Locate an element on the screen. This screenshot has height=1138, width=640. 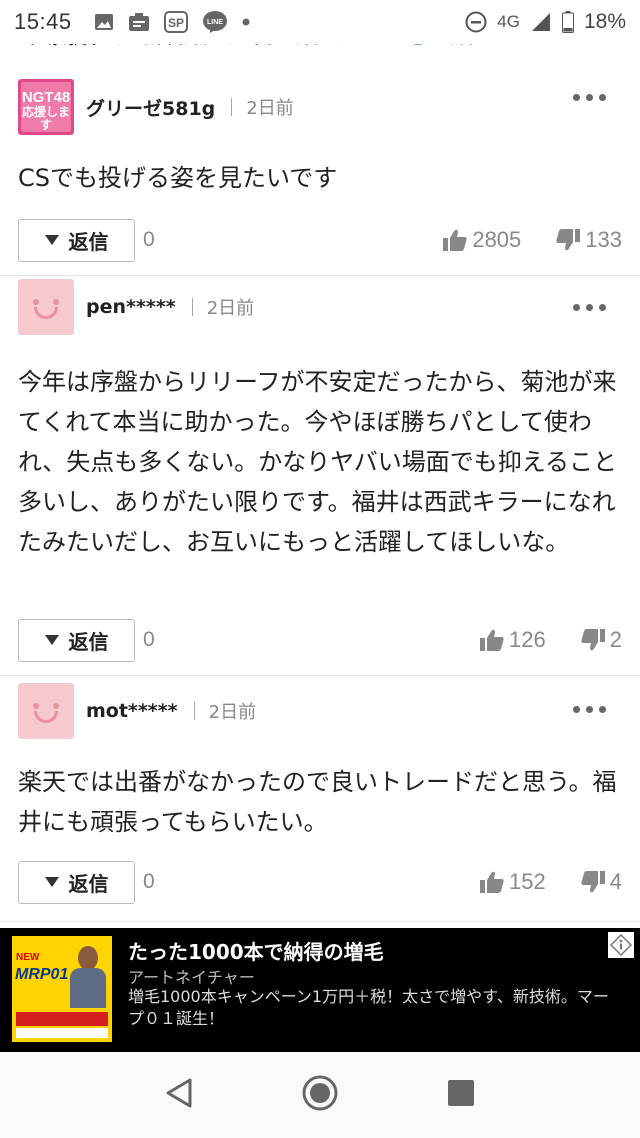
ad-title: たった1000本で納得の増毛 is located at coordinates (256, 950).